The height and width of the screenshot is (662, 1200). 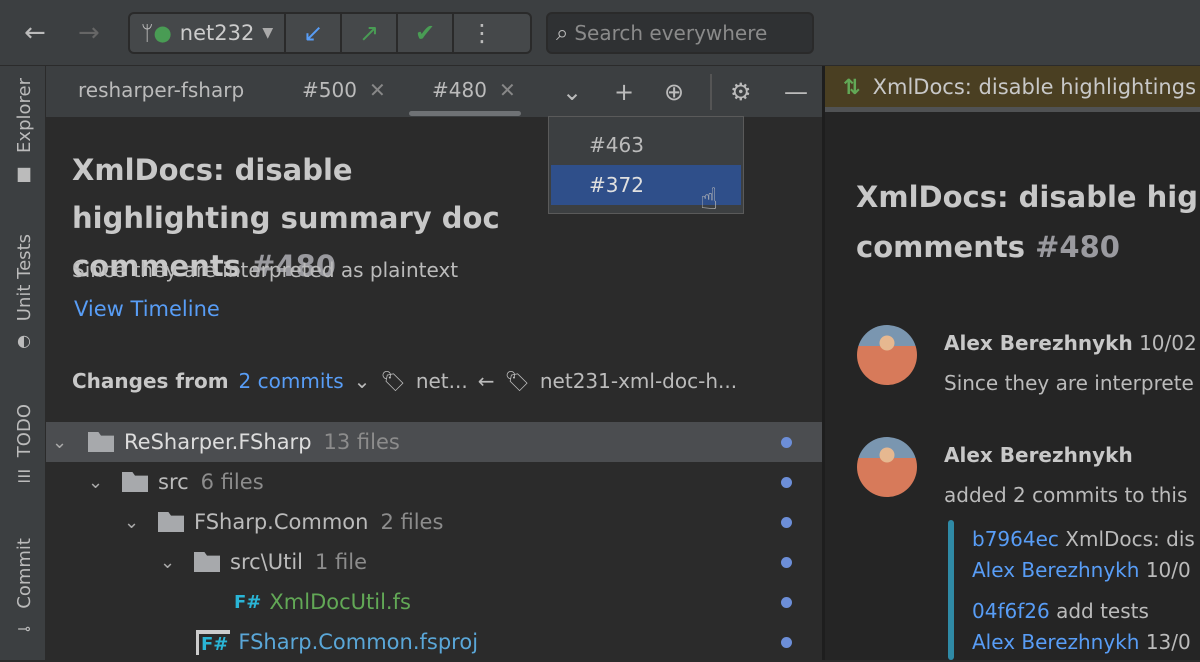 What do you see at coordinates (329, 90) in the screenshot?
I see `tab-label: #500` at bounding box center [329, 90].